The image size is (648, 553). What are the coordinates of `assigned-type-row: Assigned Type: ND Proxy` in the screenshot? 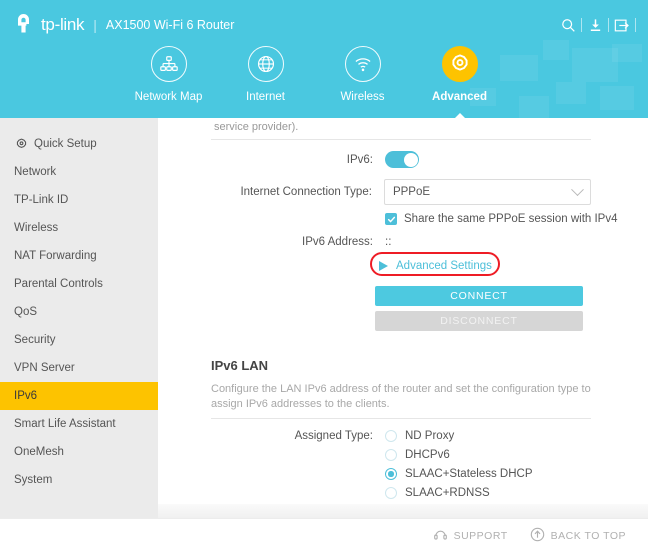 It's located at (374, 436).